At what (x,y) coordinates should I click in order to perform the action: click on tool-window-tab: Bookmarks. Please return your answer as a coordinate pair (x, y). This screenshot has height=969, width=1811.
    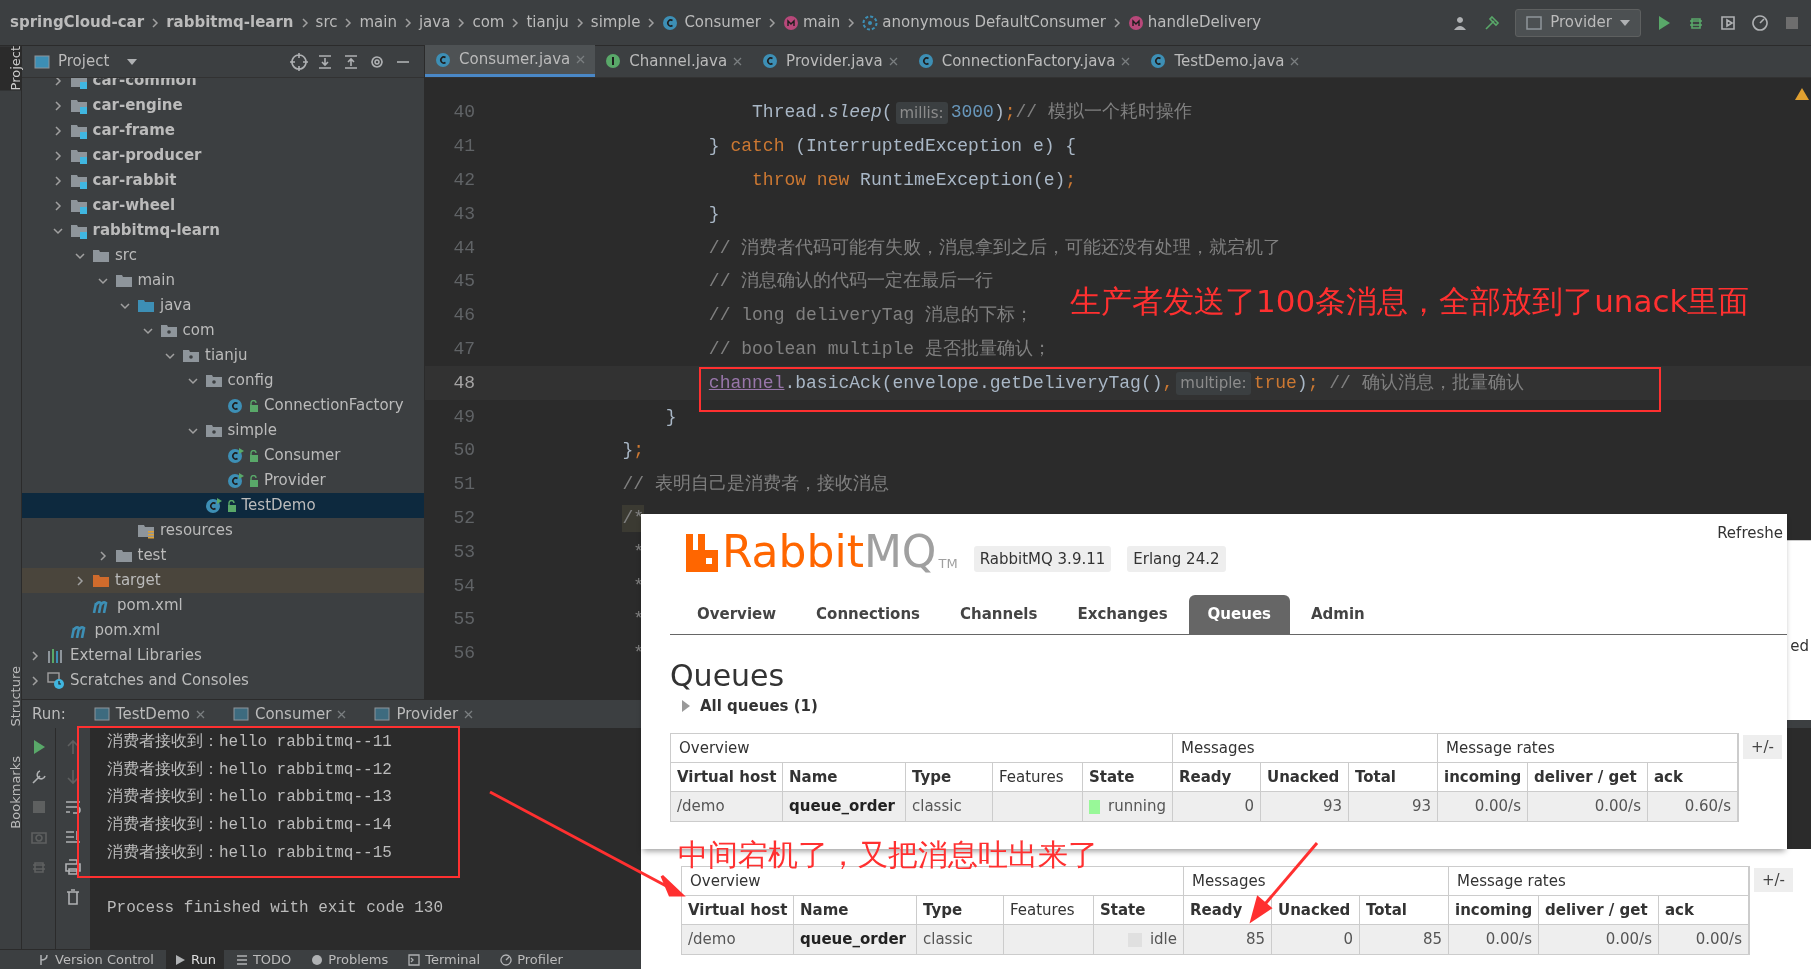
    Looking at the image, I should click on (10, 792).